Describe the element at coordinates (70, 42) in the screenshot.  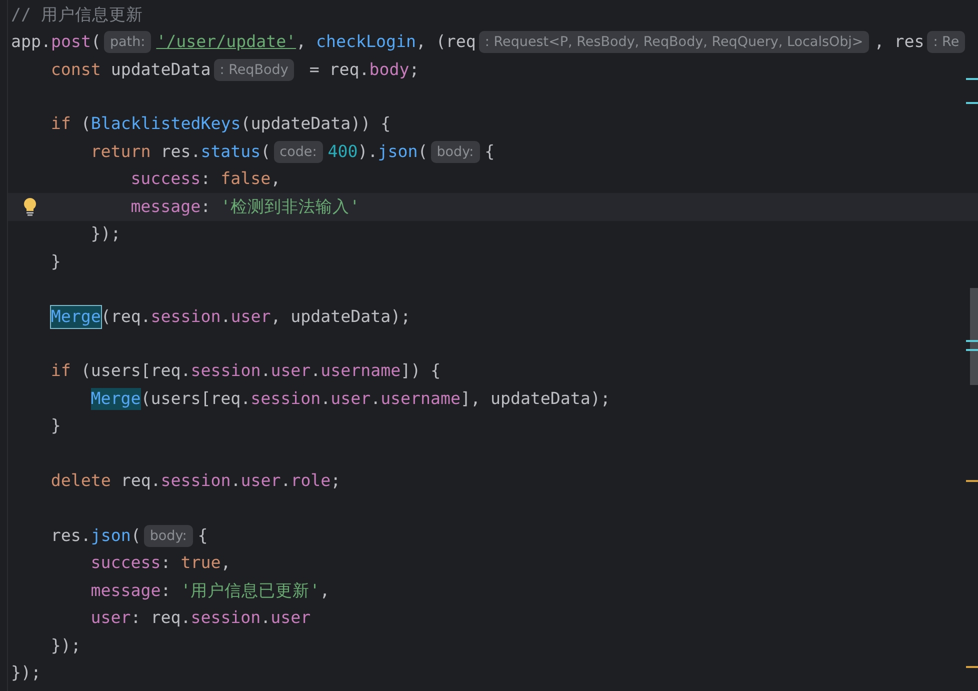
I see `property-name: post` at that location.